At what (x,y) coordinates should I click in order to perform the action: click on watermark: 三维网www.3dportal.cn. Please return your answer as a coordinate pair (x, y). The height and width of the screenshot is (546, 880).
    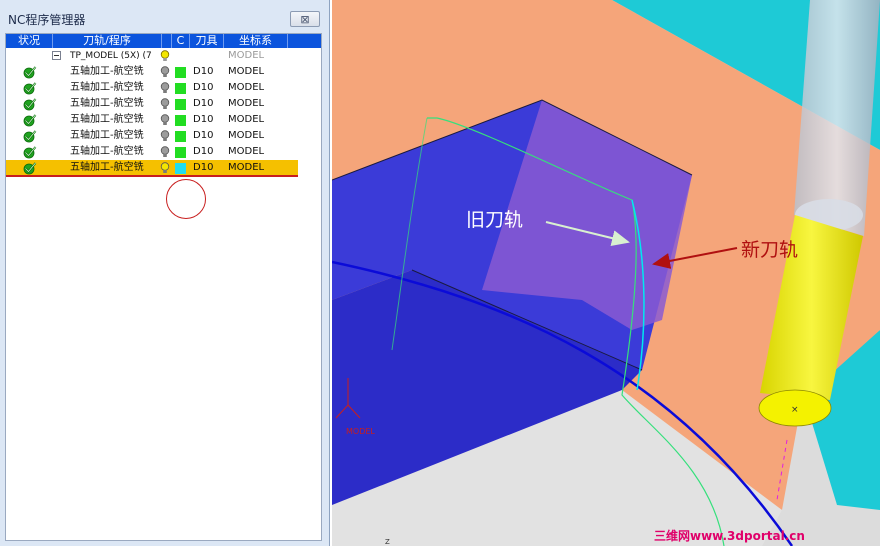
    Looking at the image, I should click on (729, 536).